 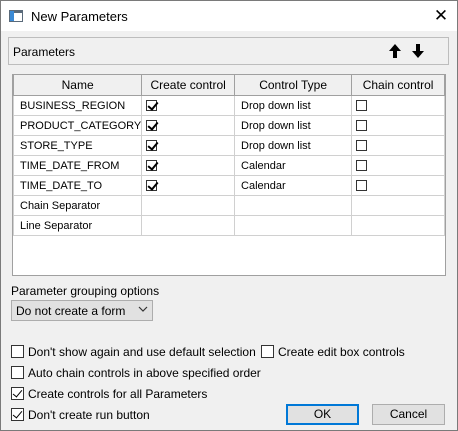 I want to click on parameters-header: Parameters, so click(x=228, y=51).